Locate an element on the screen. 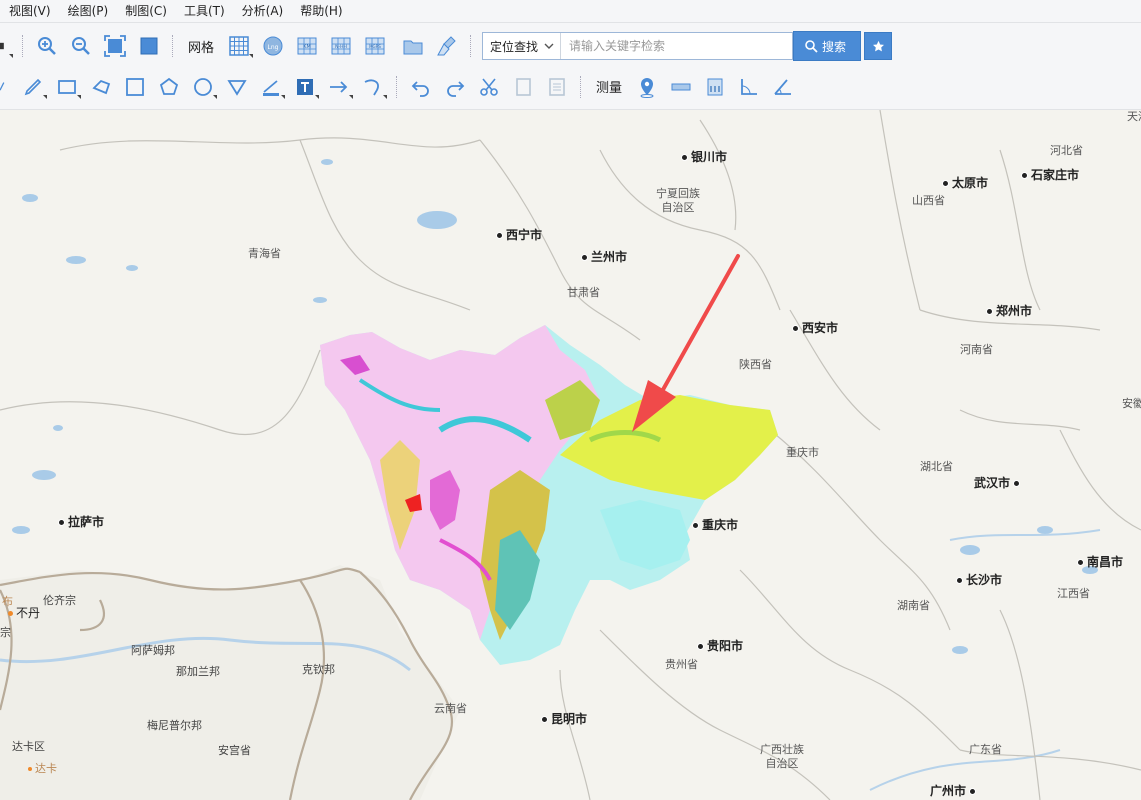 The height and width of the screenshot is (800, 1141). menu-analysis: 分析(A) is located at coordinates (262, 11).